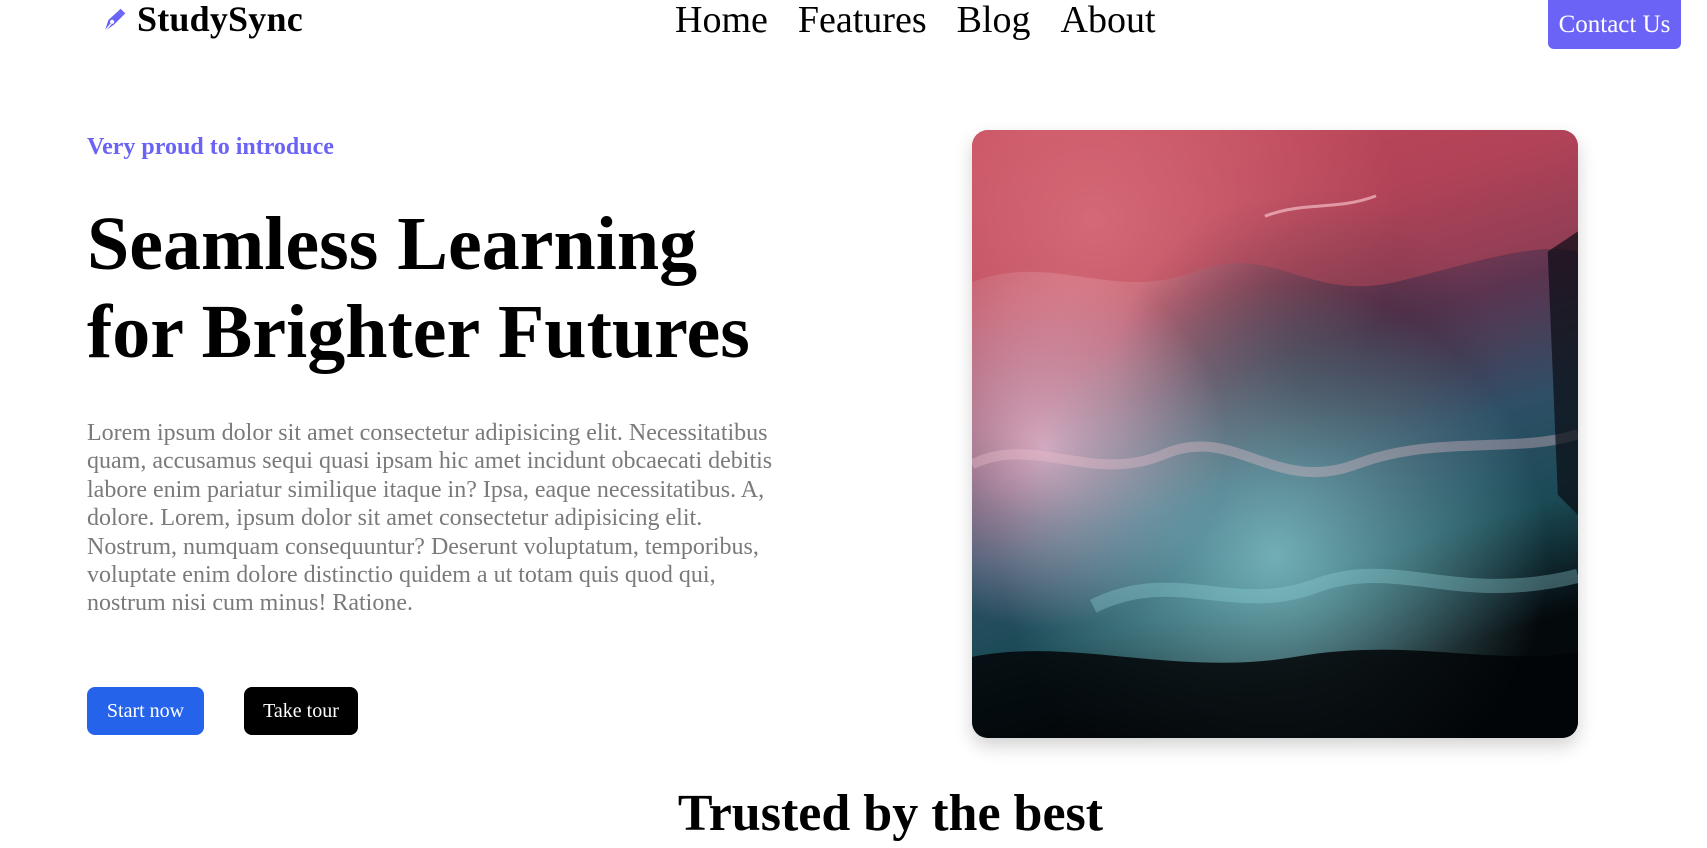 This screenshot has width=1707, height=848. I want to click on hero-eyebrow: Very proud to introduce, so click(210, 147).